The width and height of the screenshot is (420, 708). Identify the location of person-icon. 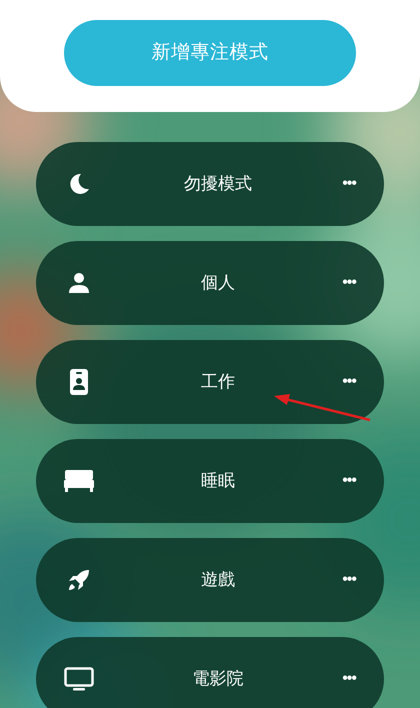
(79, 283).